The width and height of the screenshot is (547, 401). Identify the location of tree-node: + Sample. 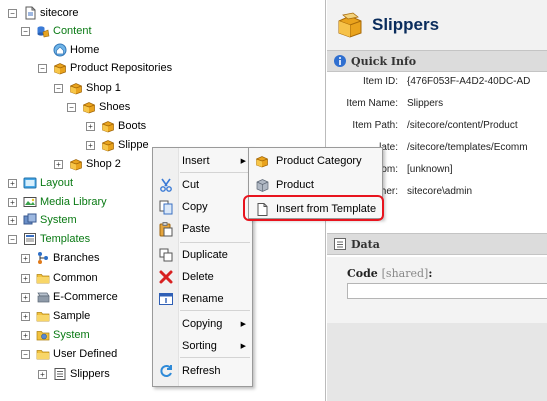
(55, 316).